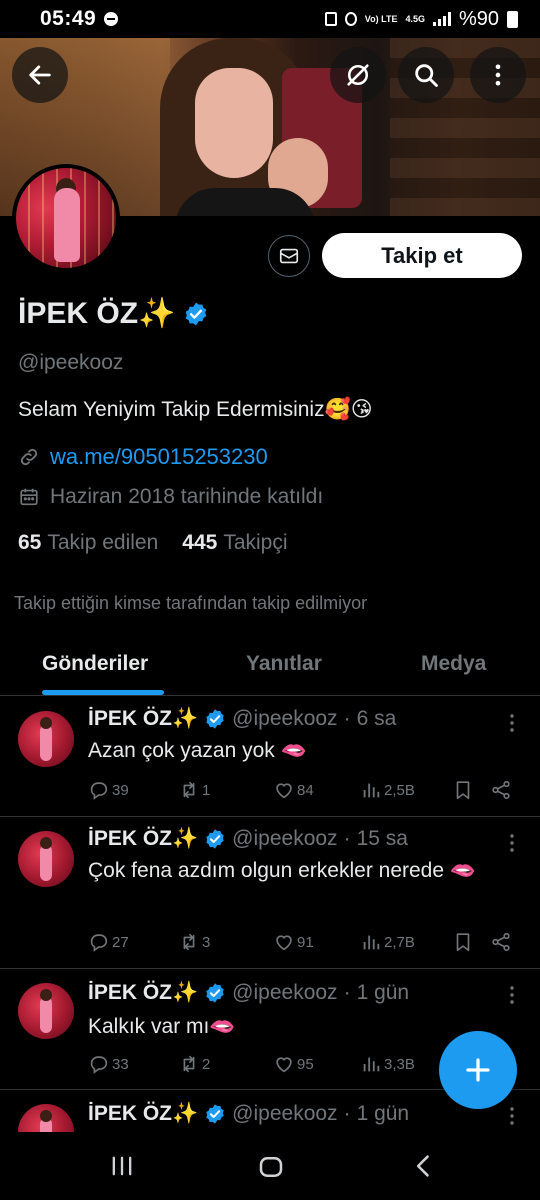 The width and height of the screenshot is (540, 1200). Describe the element at coordinates (387, 1064) in the screenshot. I see `views-button: 3,3B` at that location.